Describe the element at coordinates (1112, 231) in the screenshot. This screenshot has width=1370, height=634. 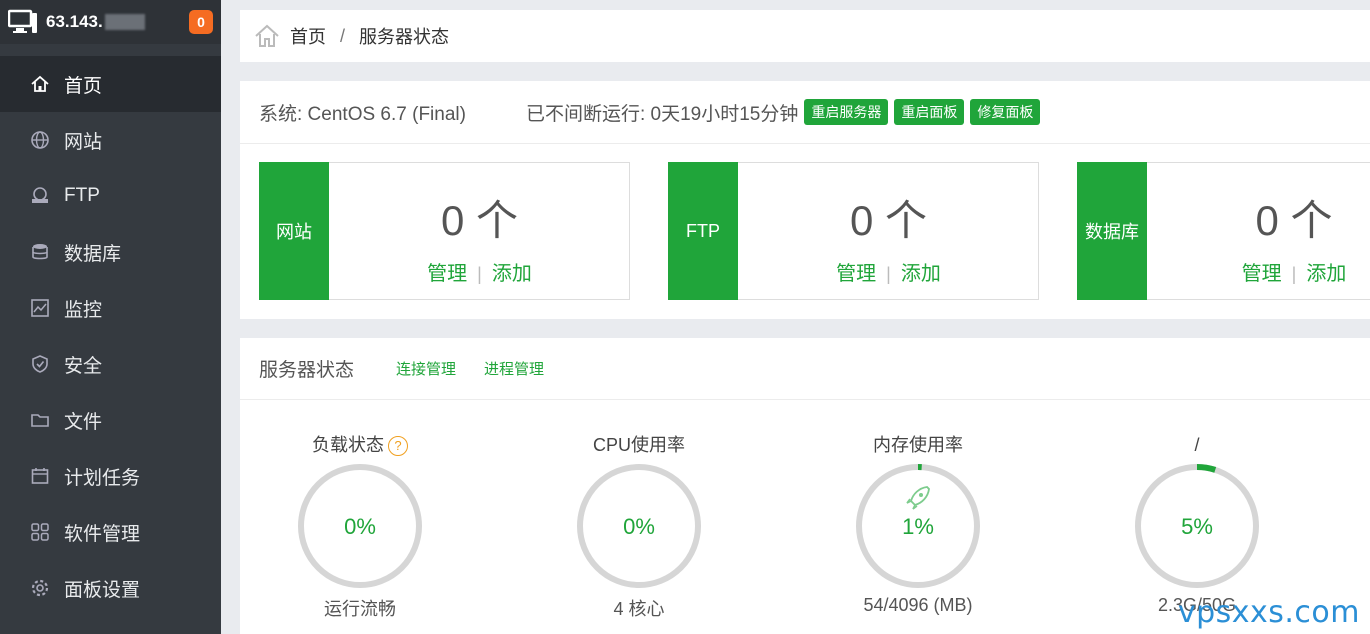
I see `card-tag: 数据库` at that location.